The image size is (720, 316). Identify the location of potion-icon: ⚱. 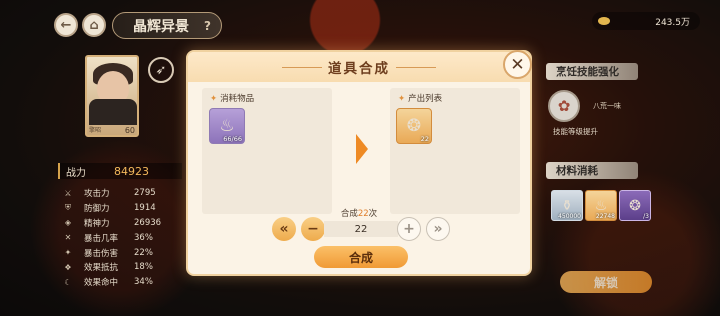
(567, 205).